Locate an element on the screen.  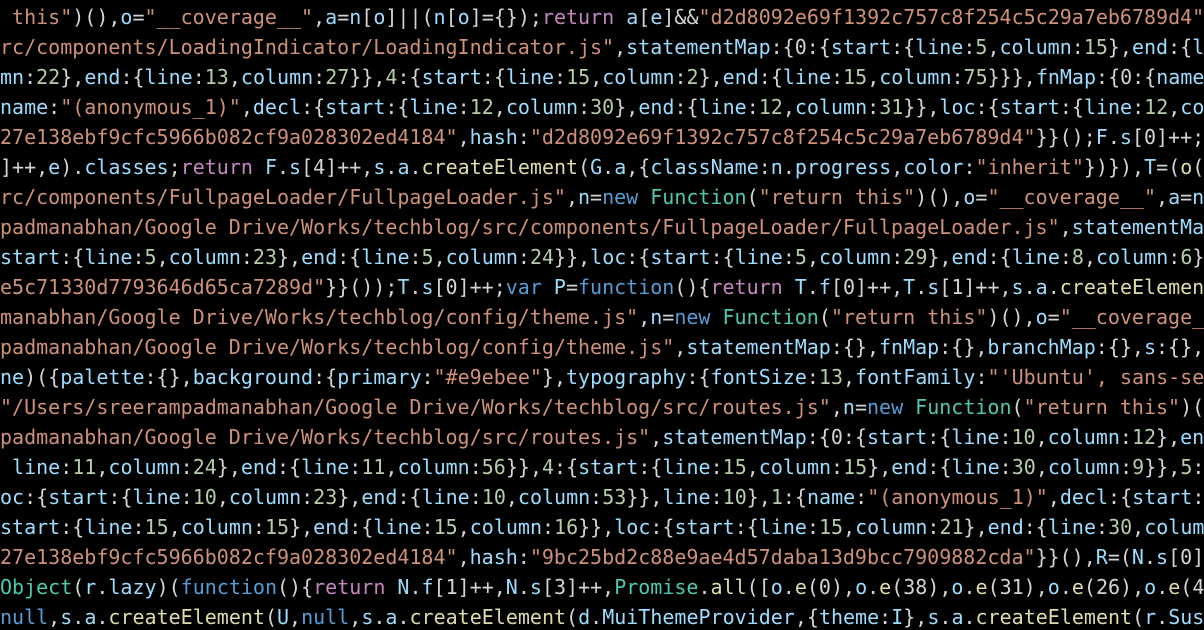
code-token: 2 is located at coordinates (692, 77).